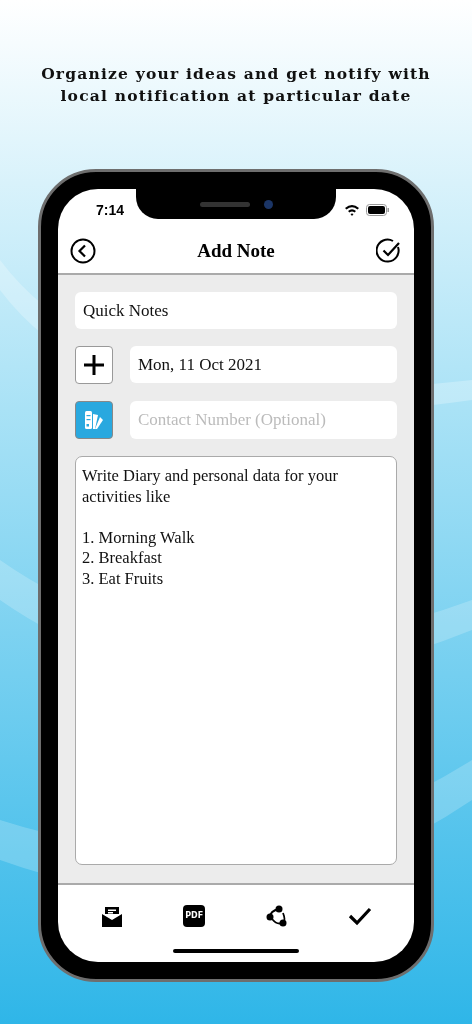  I want to click on contact-book-button, so click(94, 420).